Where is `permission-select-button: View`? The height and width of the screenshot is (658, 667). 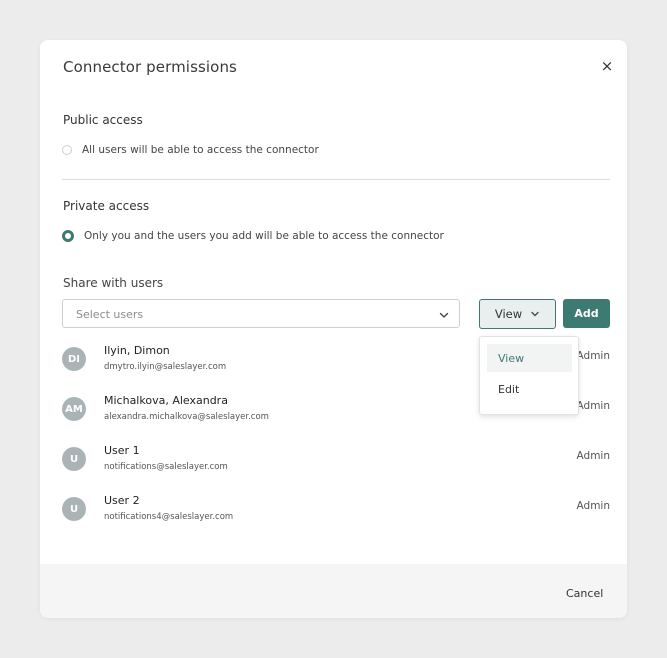 permission-select-button: View is located at coordinates (517, 314).